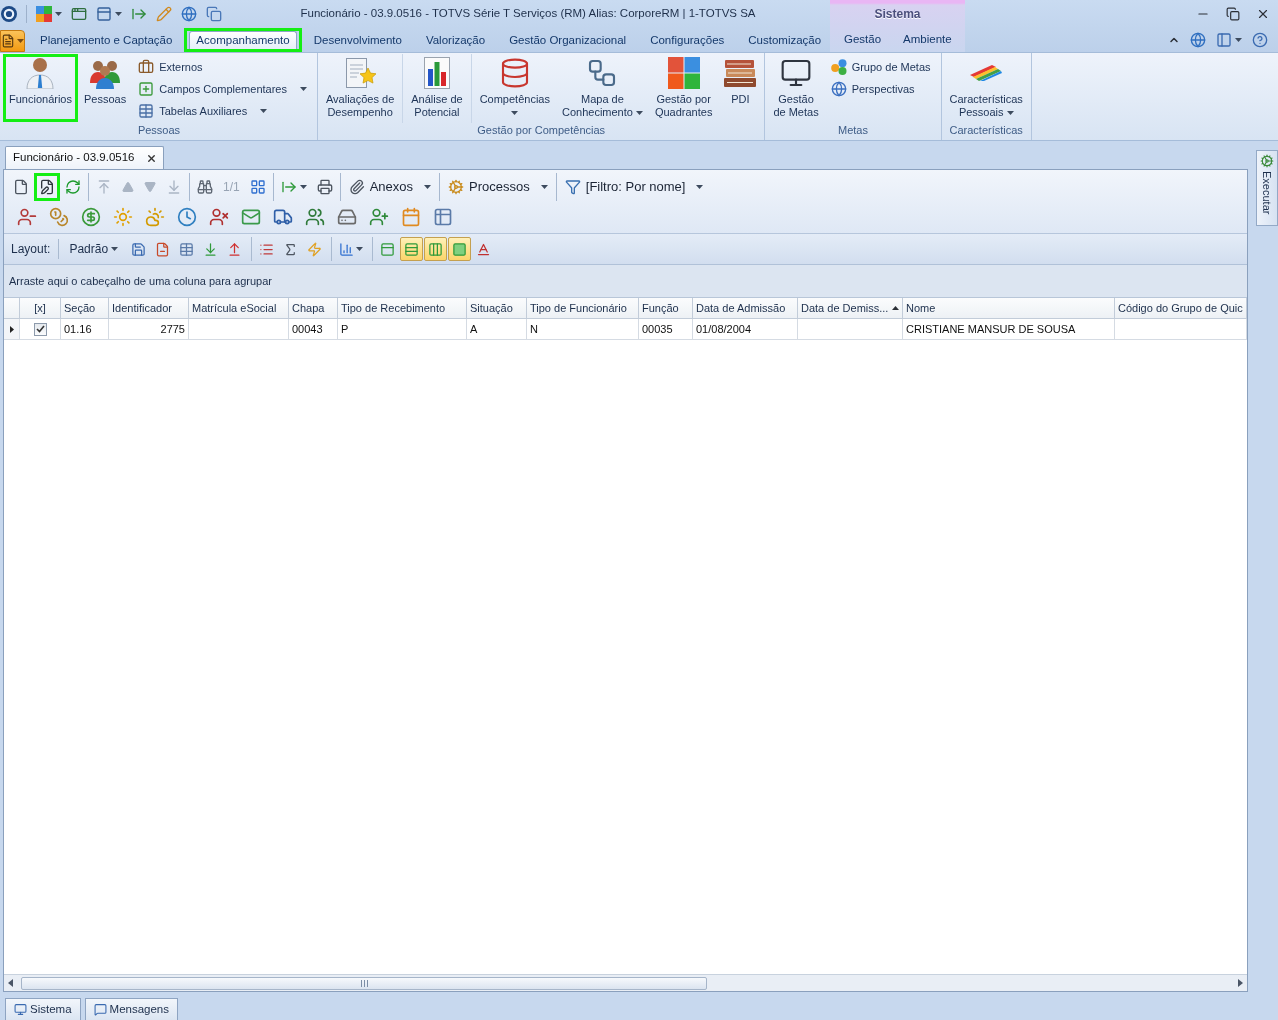  Describe the element at coordinates (583, 329) in the screenshot. I see `table-cell: N` at that location.